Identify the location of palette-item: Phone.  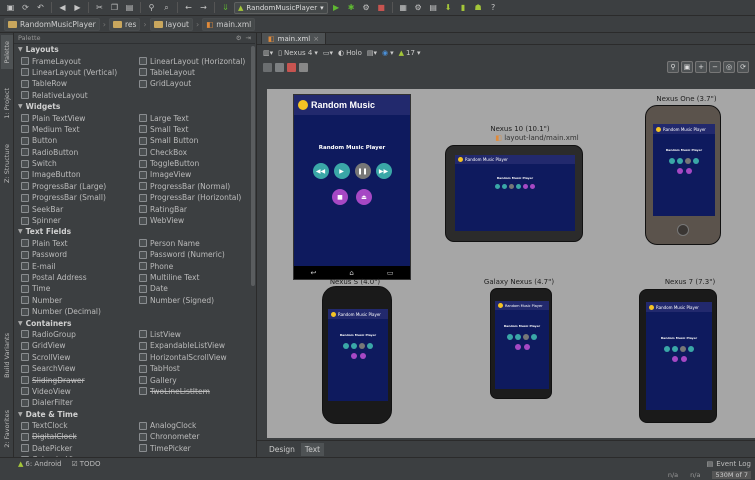
(191, 265).